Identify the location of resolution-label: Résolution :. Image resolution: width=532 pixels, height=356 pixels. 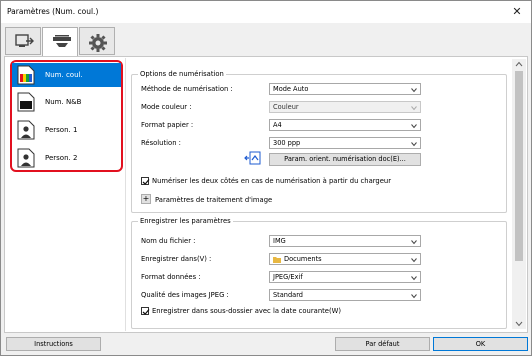
(161, 143).